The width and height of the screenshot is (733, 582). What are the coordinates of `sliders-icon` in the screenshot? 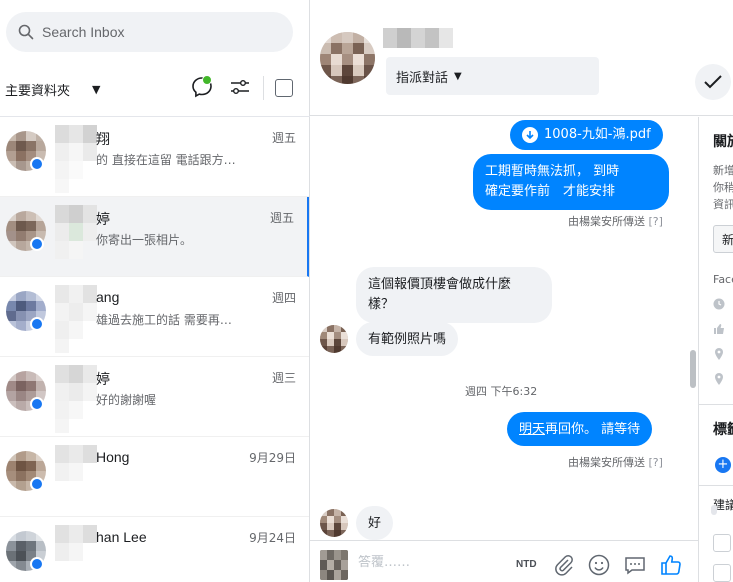 It's located at (240, 87).